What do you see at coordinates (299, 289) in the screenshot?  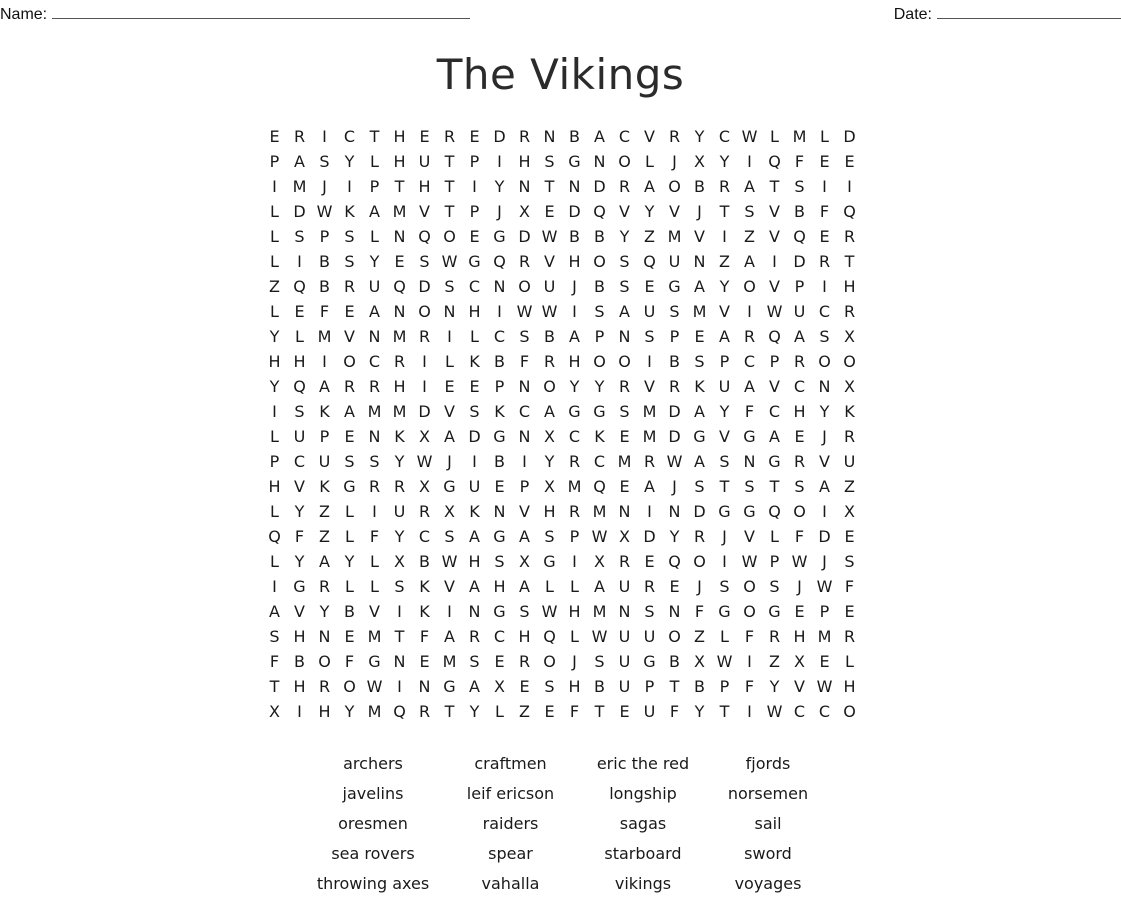 I see `grid-cell: Q` at bounding box center [299, 289].